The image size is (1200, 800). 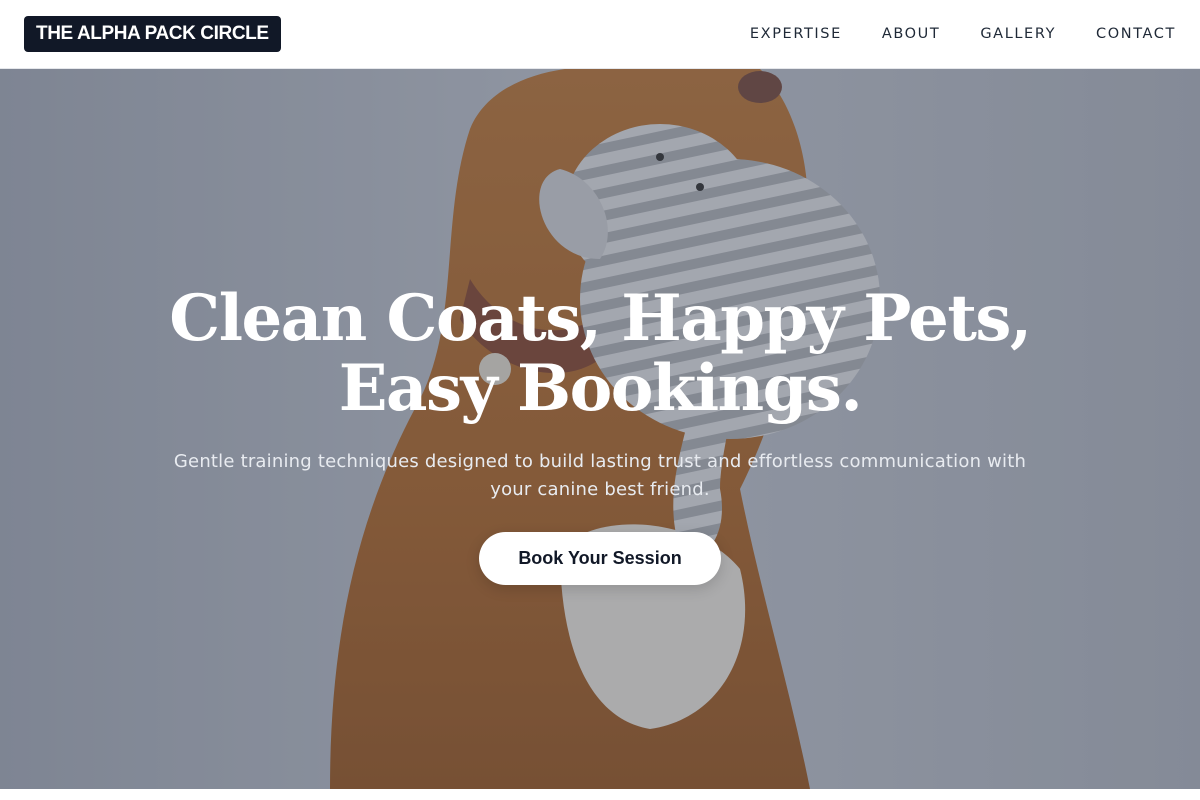 What do you see at coordinates (600, 388) in the screenshot?
I see `hero-title-line2: Easy Bookings.` at bounding box center [600, 388].